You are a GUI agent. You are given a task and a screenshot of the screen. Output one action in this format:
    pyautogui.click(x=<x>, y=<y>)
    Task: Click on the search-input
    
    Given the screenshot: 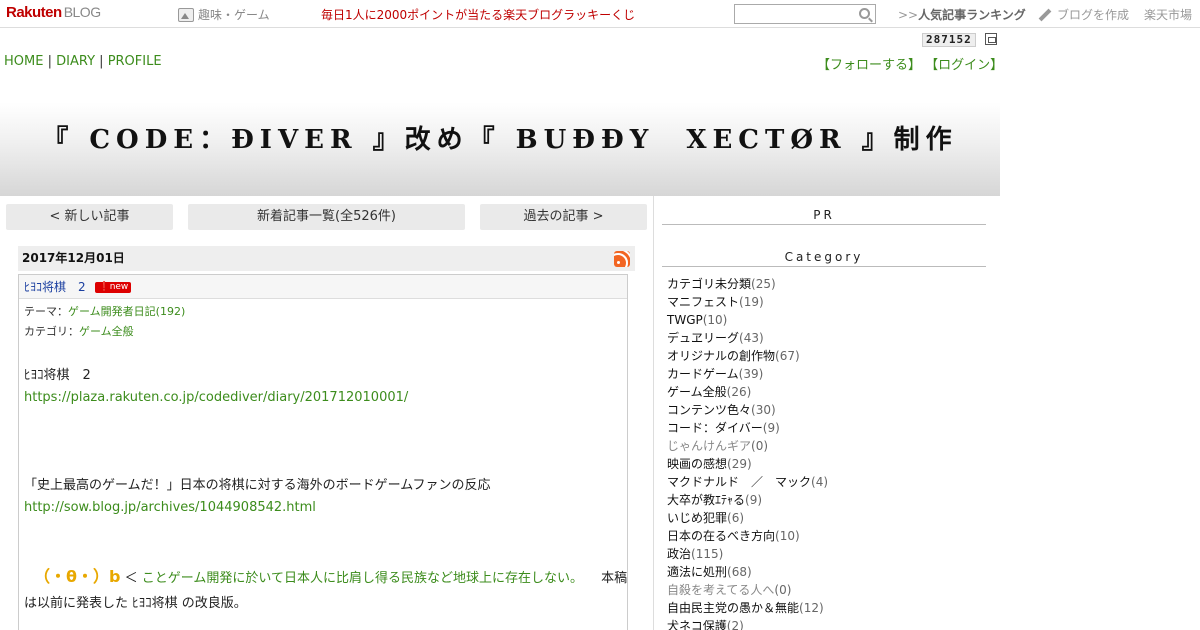 What is the action you would take?
    pyautogui.click(x=794, y=14)
    